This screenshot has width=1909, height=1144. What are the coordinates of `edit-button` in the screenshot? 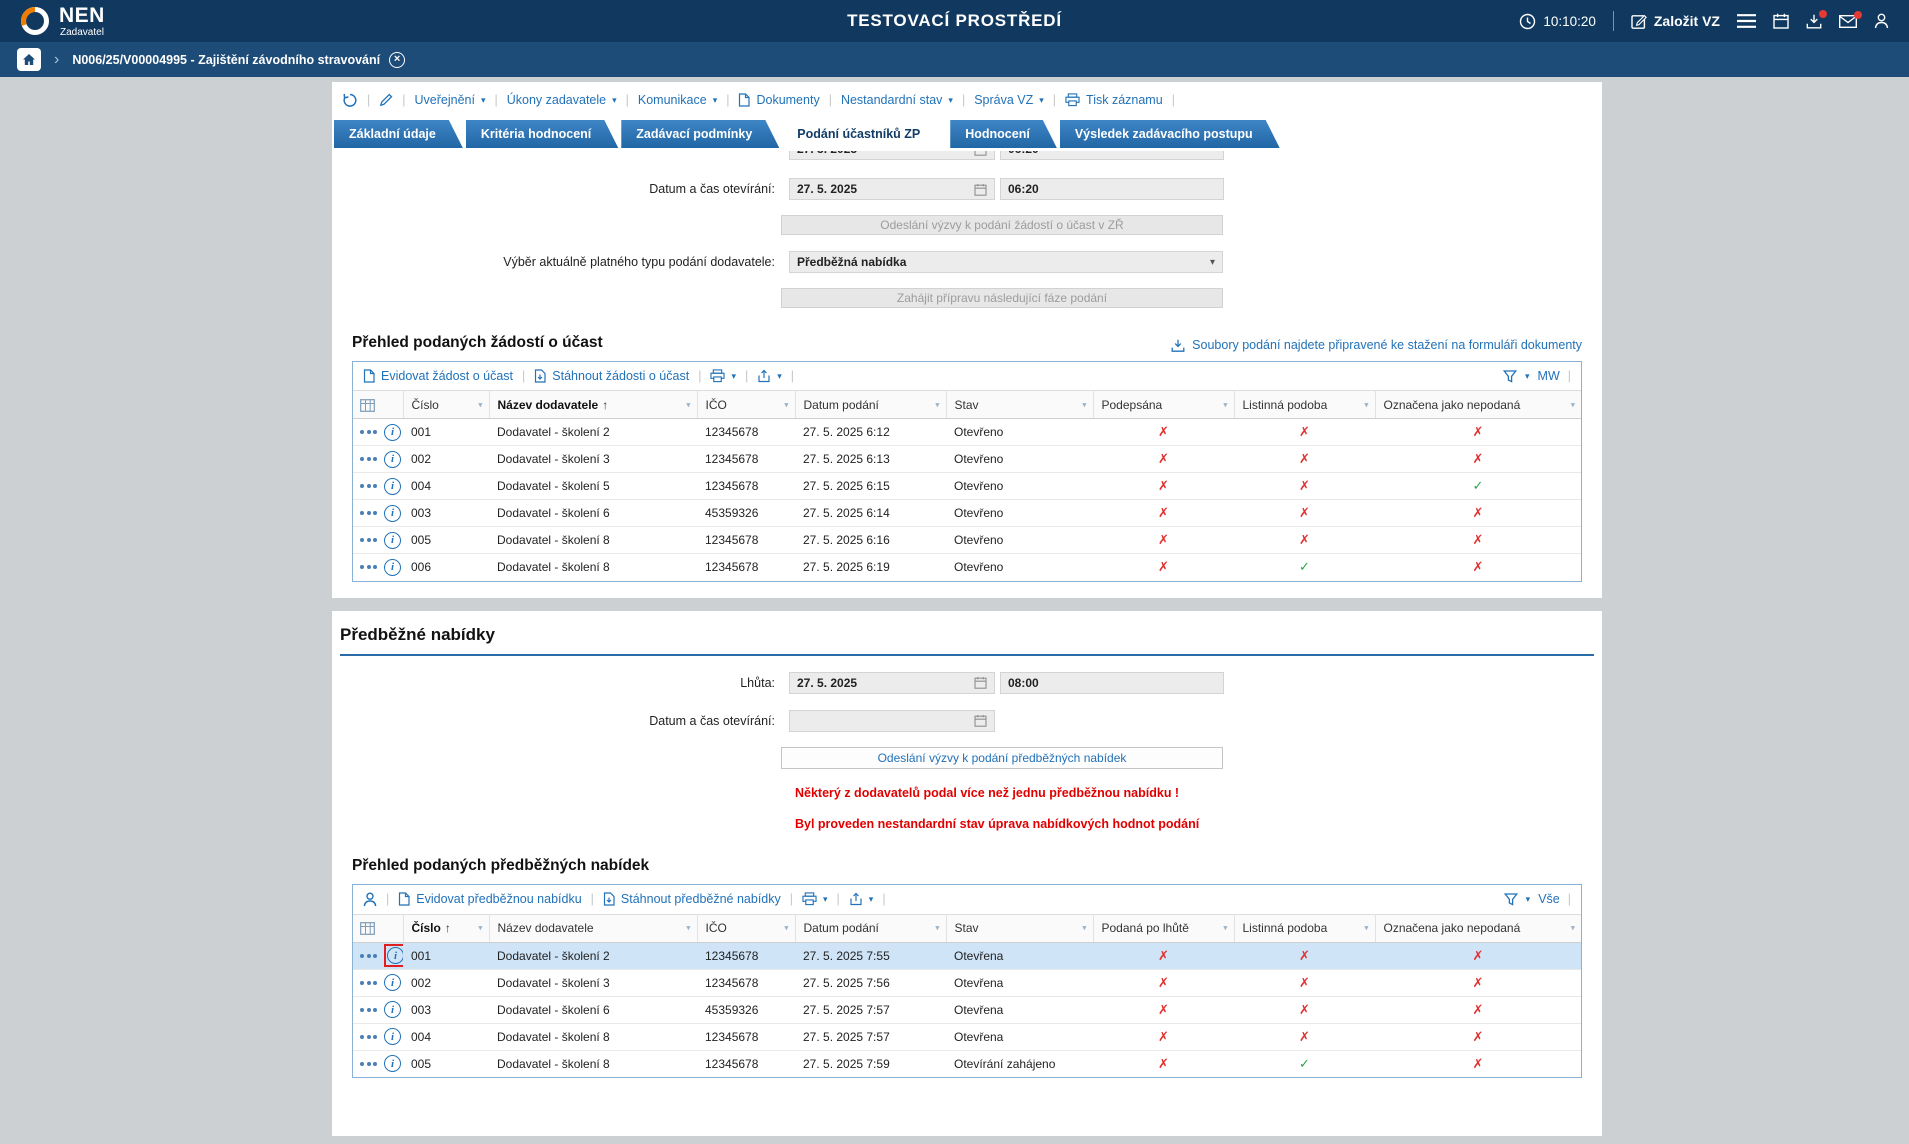 It's located at (386, 100).